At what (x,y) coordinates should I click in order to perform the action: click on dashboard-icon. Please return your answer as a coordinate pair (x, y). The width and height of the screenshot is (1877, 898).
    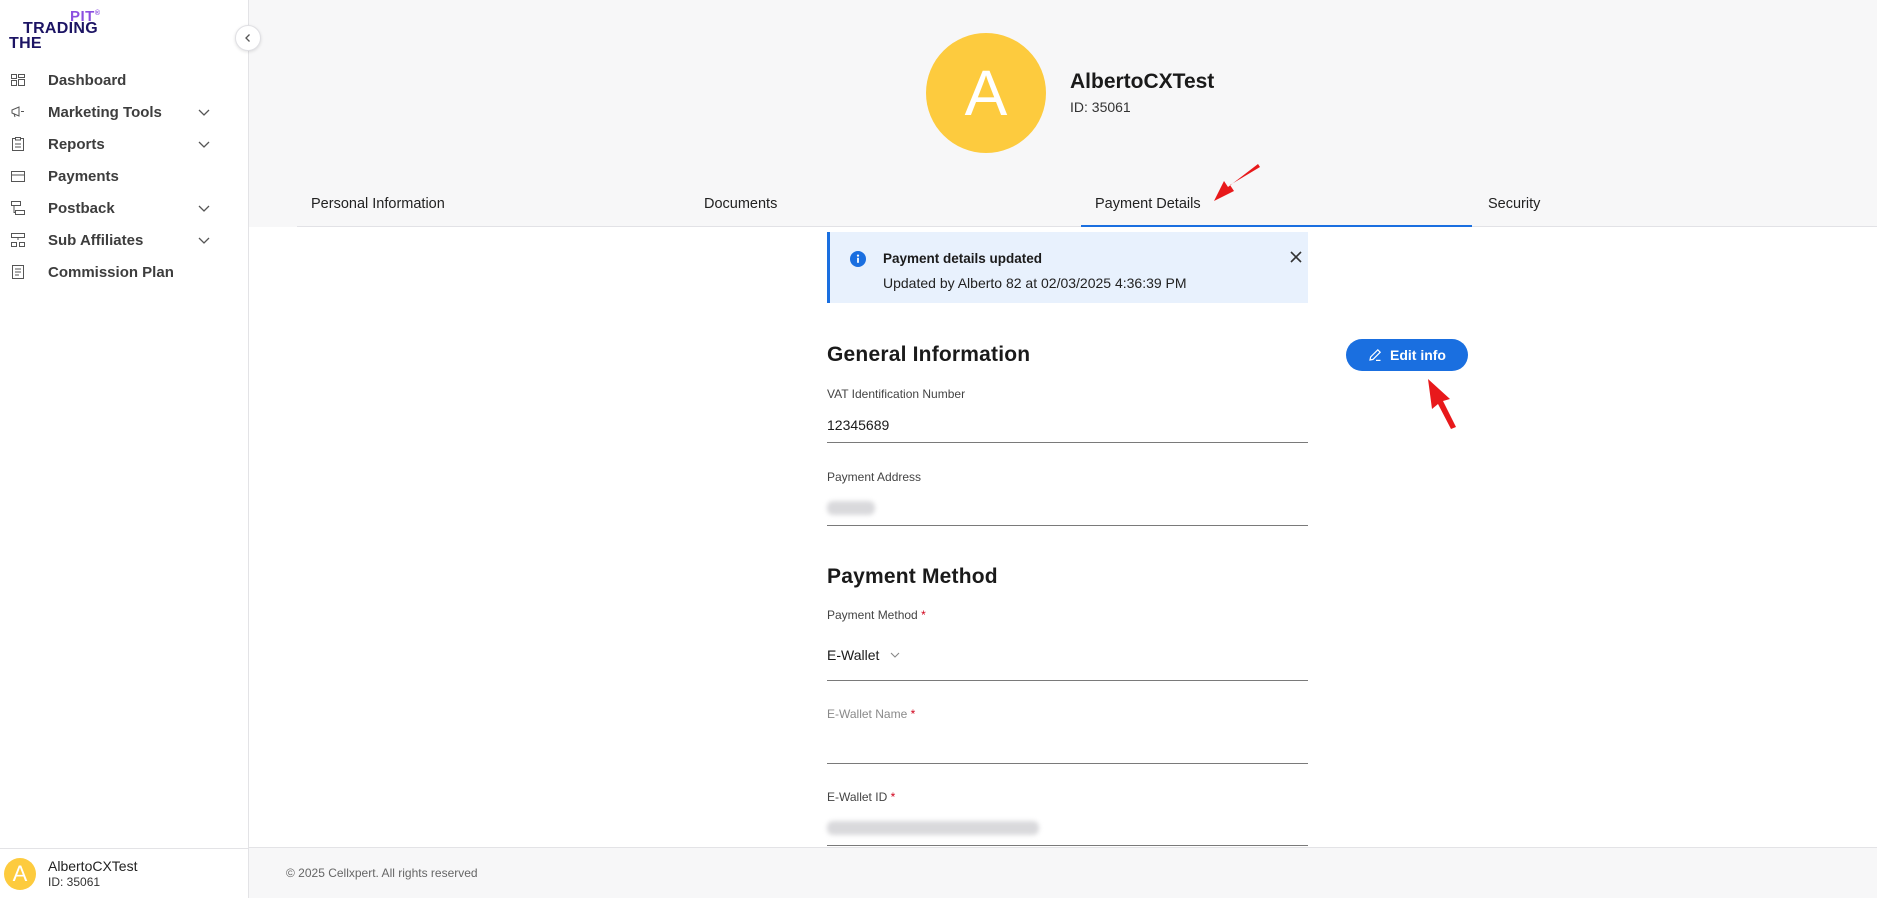
    Looking at the image, I should click on (18, 80).